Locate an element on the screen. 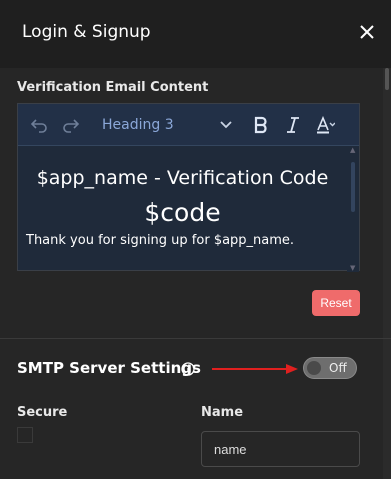 The image size is (391, 479). section-divider is located at coordinates (195, 338).